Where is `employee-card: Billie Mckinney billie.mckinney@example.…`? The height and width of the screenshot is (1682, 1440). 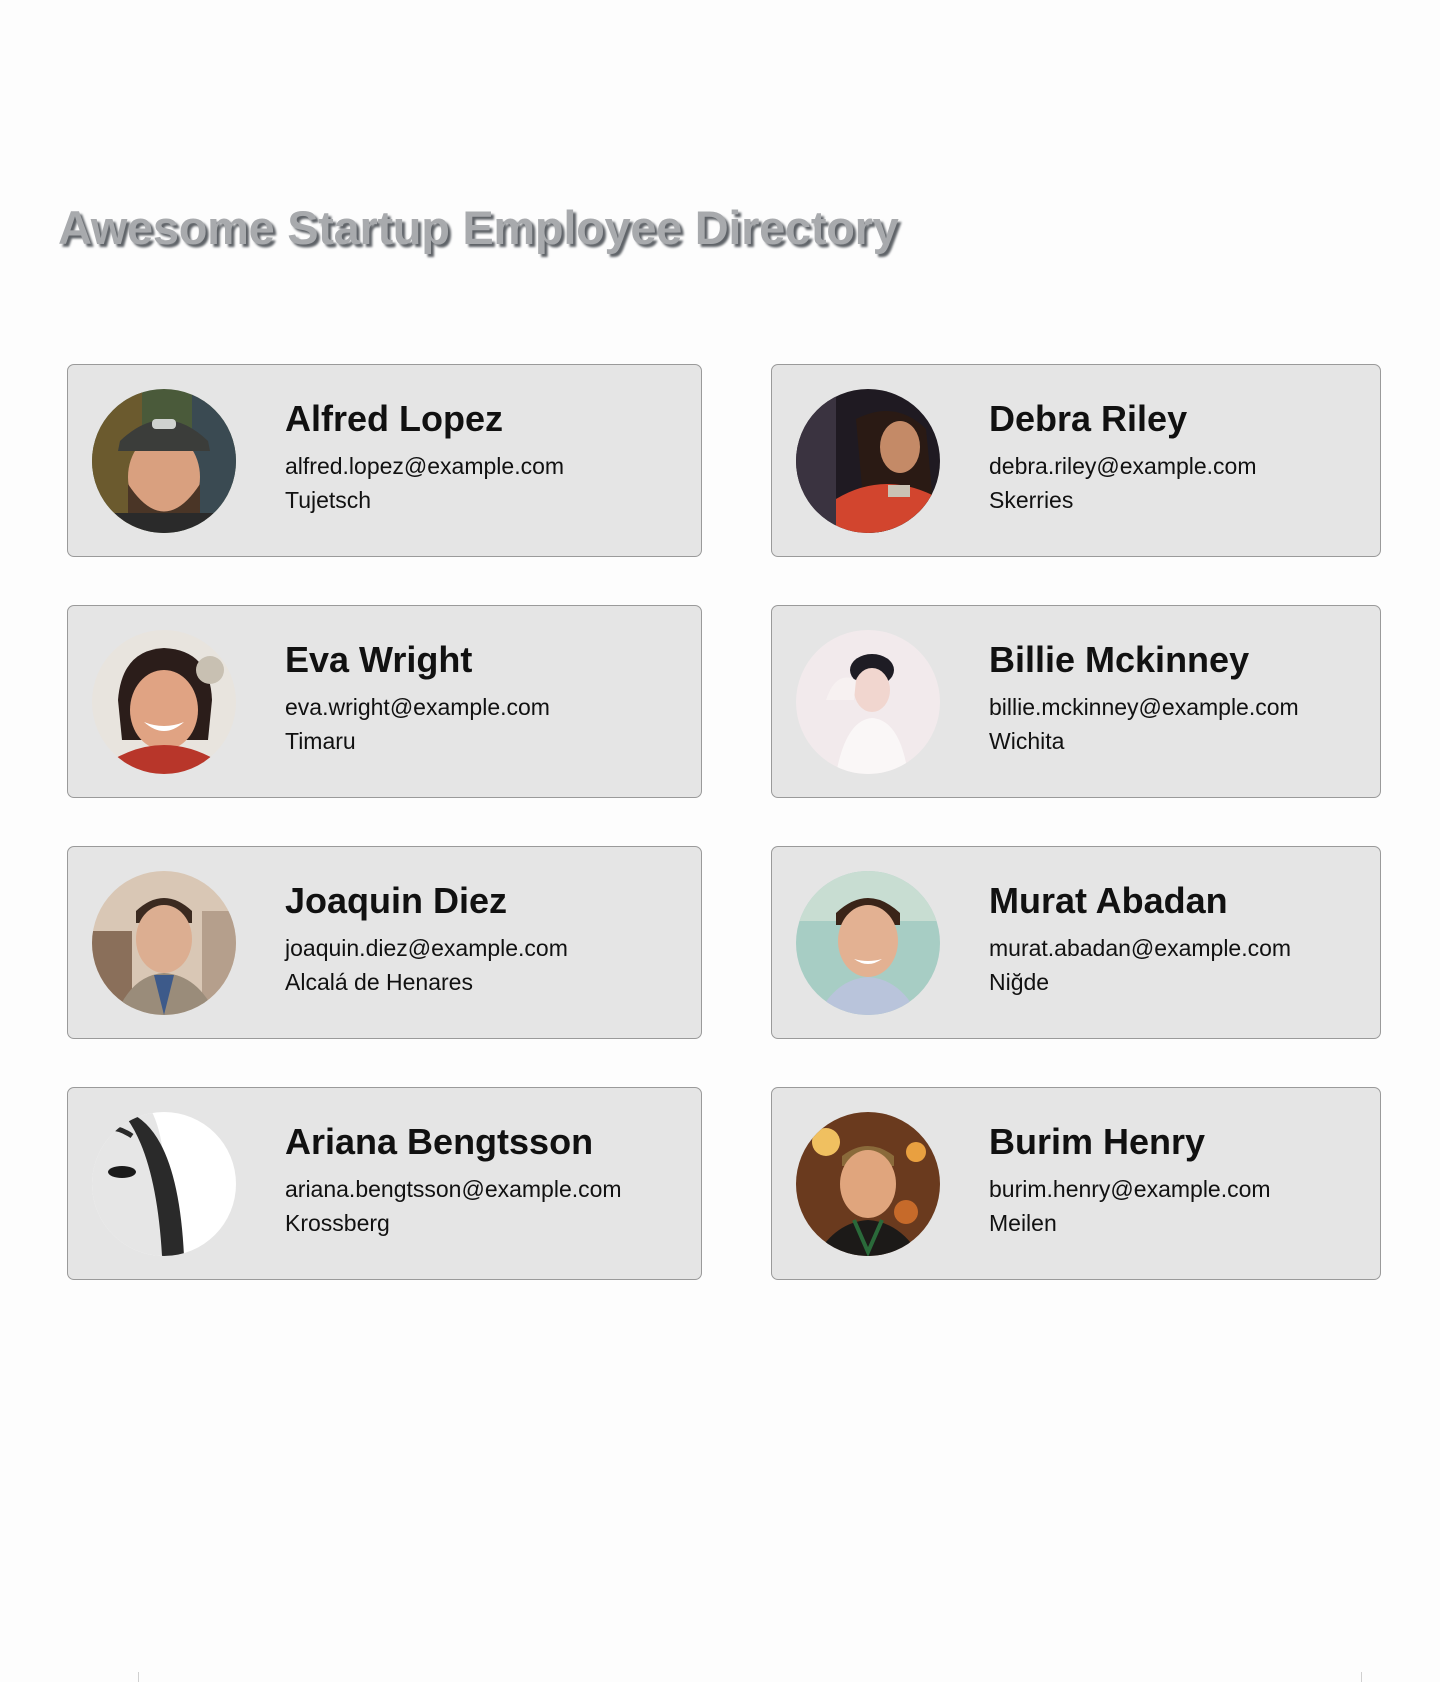
employee-card: Billie Mckinney billie.mckinney@example.… is located at coordinates (1076, 701).